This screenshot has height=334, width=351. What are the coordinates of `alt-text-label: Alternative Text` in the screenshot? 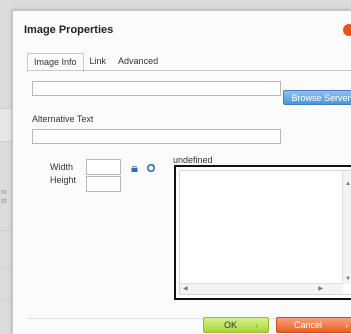 It's located at (63, 119).